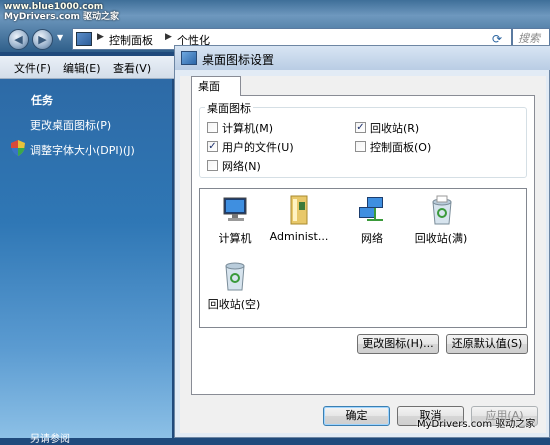 The image size is (550, 445). I want to click on icon-caption: 回收站(空), so click(234, 304).